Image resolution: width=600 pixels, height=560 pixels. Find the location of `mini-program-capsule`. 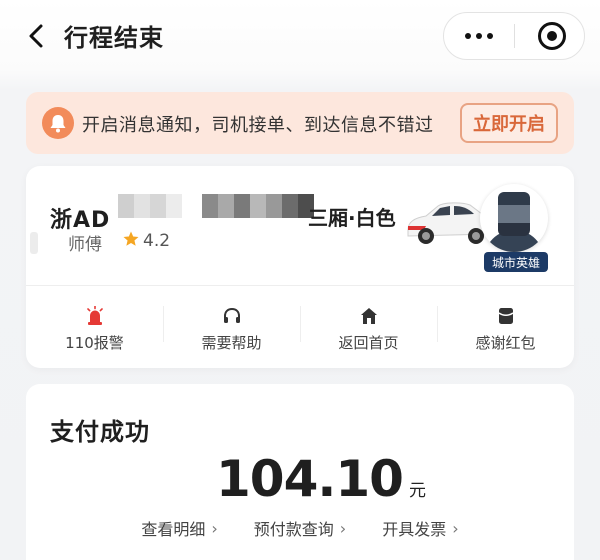

mini-program-capsule is located at coordinates (514, 36).